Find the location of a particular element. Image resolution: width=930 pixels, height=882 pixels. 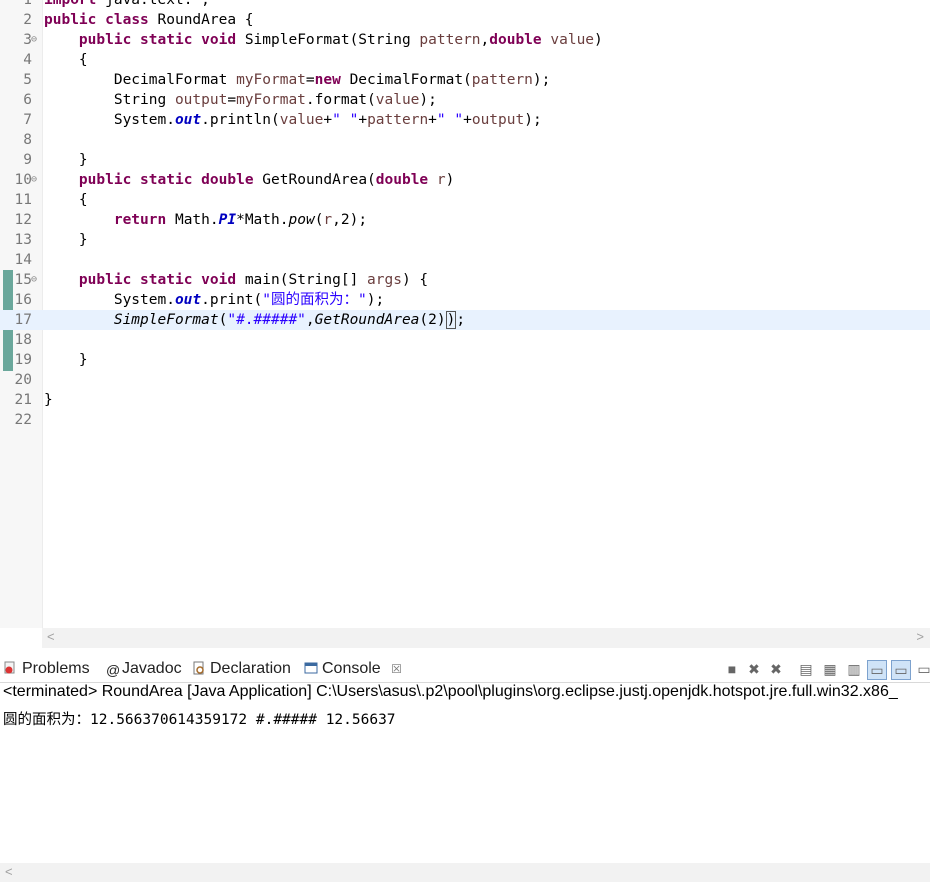

code-line: 8 is located at coordinates (465, 140).